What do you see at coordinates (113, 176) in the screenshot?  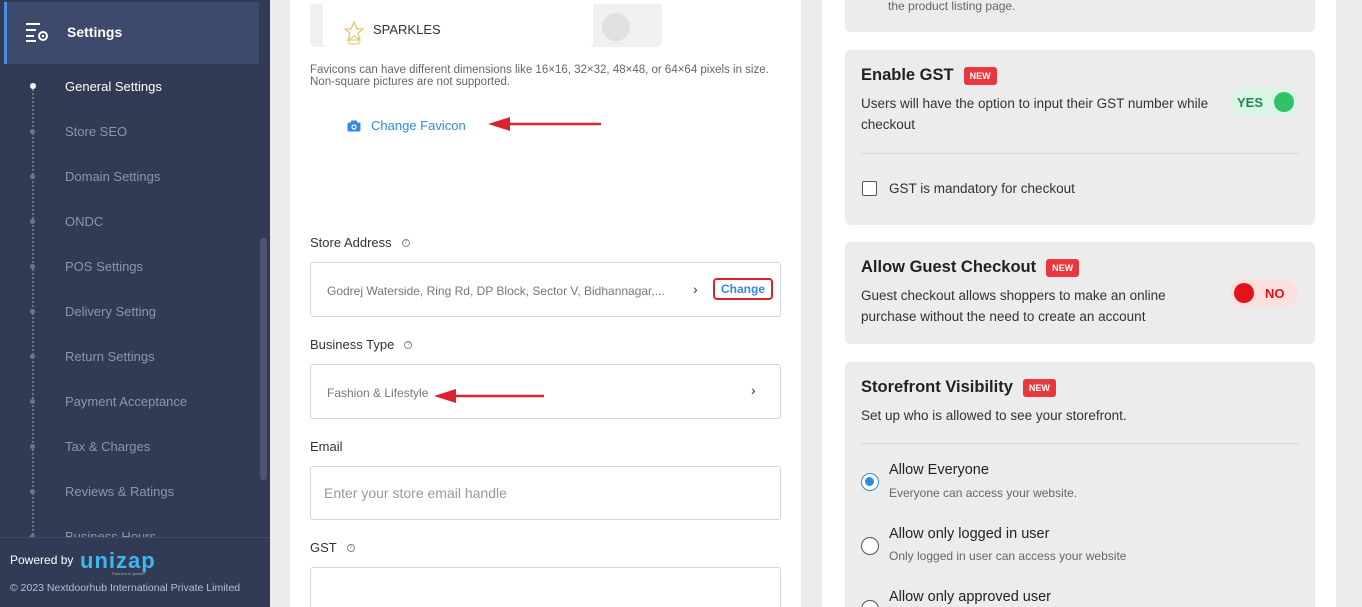 I see `sidebar-item-label: Domain Settings` at bounding box center [113, 176].